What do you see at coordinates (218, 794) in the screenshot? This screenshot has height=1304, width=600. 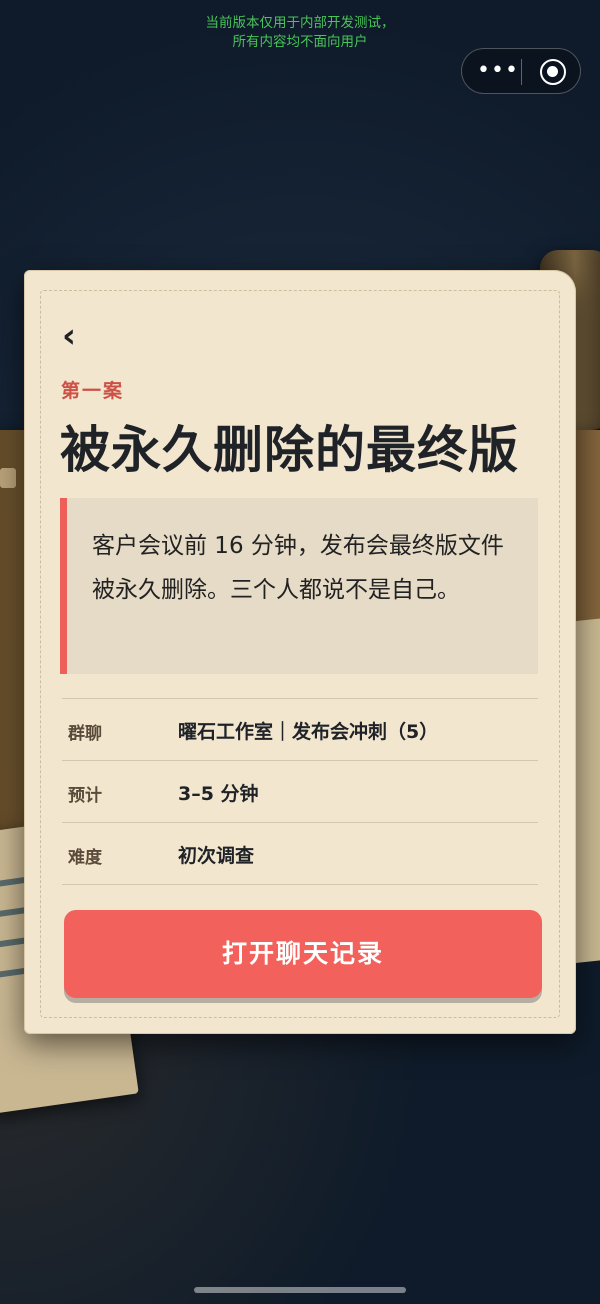 I see `info-value: 3–5 分钟` at bounding box center [218, 794].